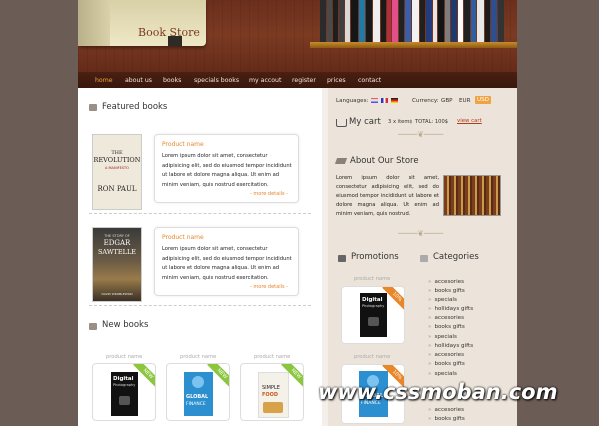  What do you see at coordinates (438, 392) in the screenshot?
I see `watermark-text: www.cssmoban.com` at bounding box center [438, 392].